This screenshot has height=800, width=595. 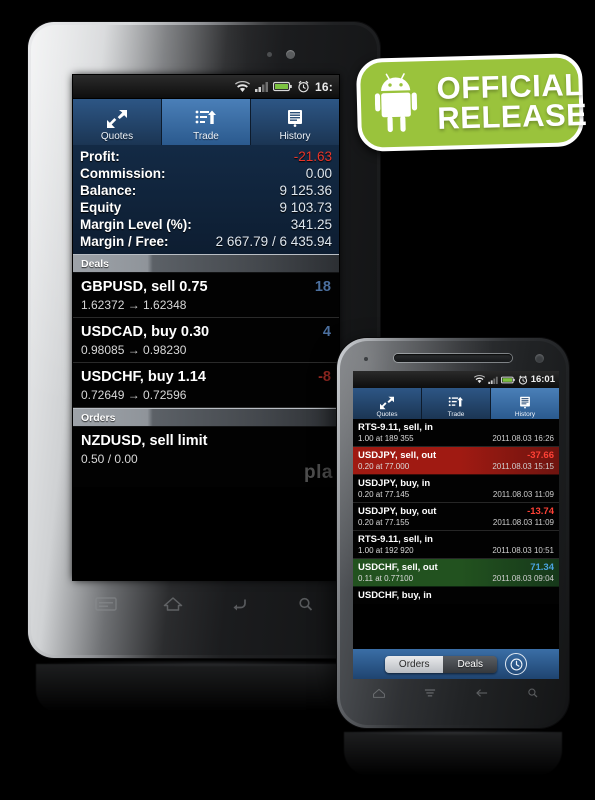 I want to click on summary-key: Equity, so click(x=101, y=207).